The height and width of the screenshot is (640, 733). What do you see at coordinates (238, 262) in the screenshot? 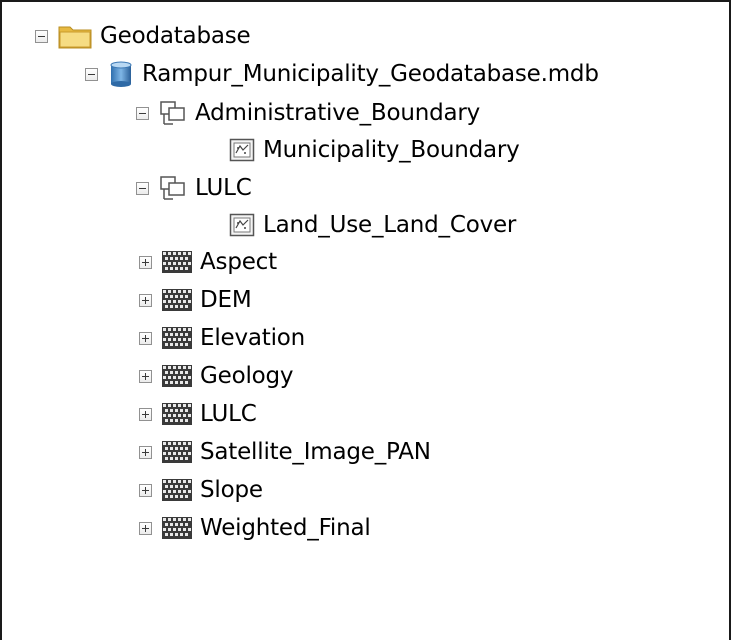
I see `tree-node-label: Aspect` at bounding box center [238, 262].